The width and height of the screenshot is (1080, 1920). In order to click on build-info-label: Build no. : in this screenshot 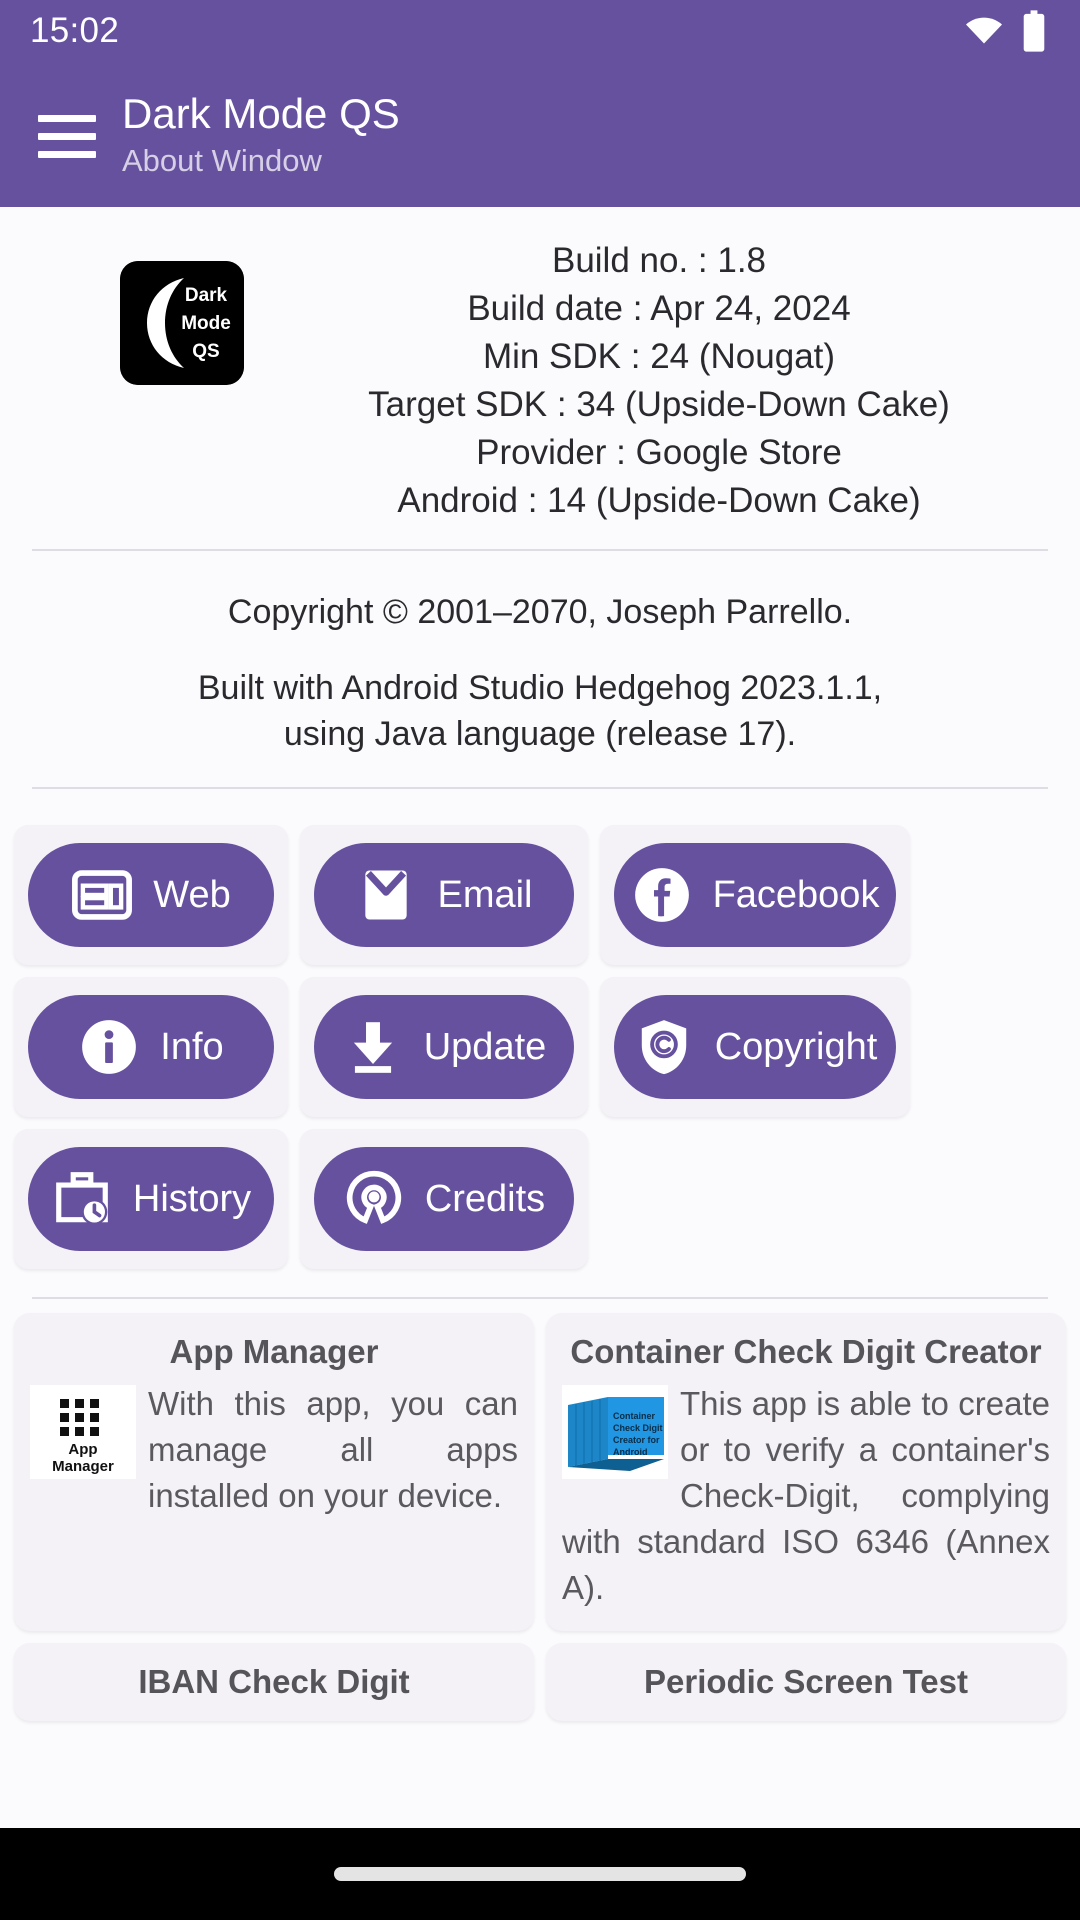, I will do `click(629, 260)`.